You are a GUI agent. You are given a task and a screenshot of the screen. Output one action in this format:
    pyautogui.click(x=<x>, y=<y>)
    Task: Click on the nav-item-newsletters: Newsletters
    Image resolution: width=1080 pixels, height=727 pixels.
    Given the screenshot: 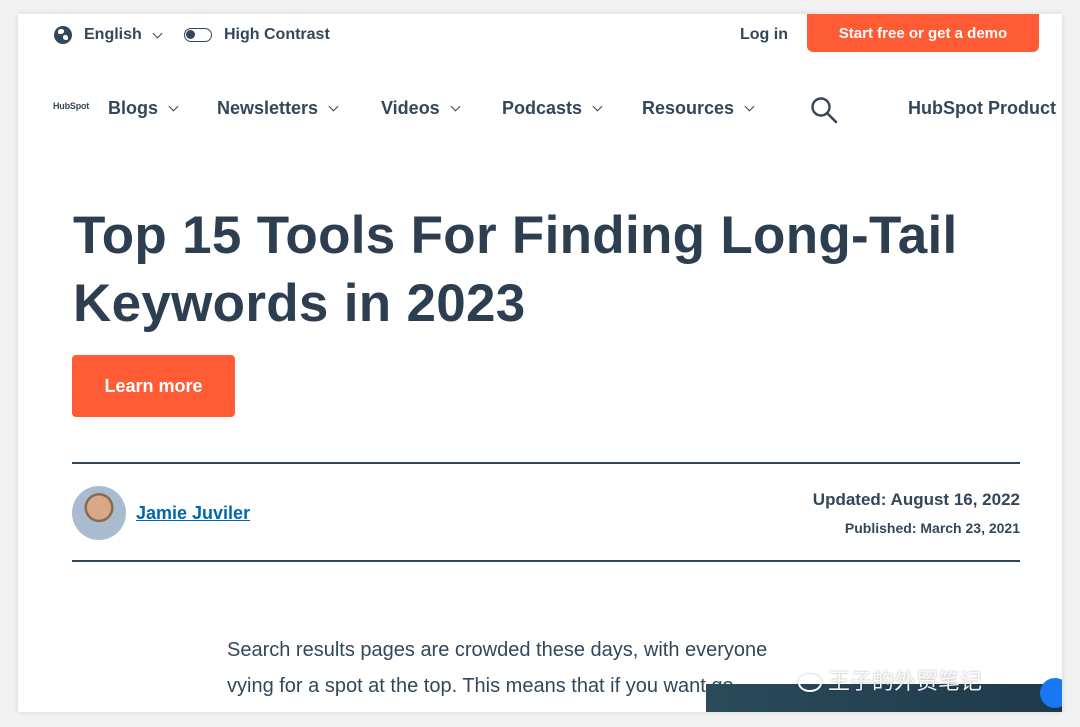 What is the action you would take?
    pyautogui.click(x=278, y=108)
    